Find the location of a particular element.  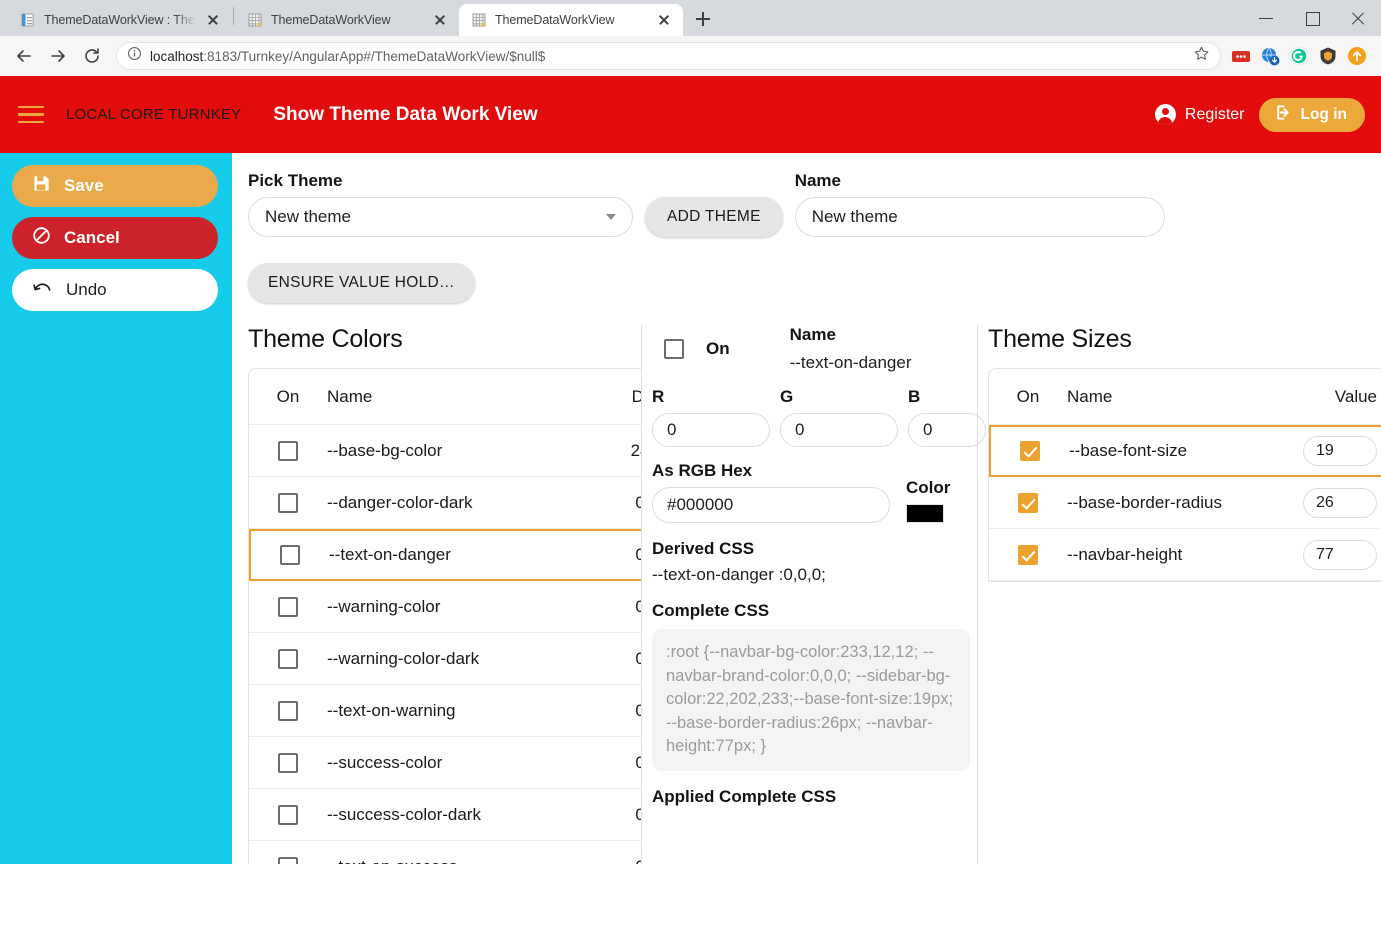

detail-on-checkbox is located at coordinates (674, 349).